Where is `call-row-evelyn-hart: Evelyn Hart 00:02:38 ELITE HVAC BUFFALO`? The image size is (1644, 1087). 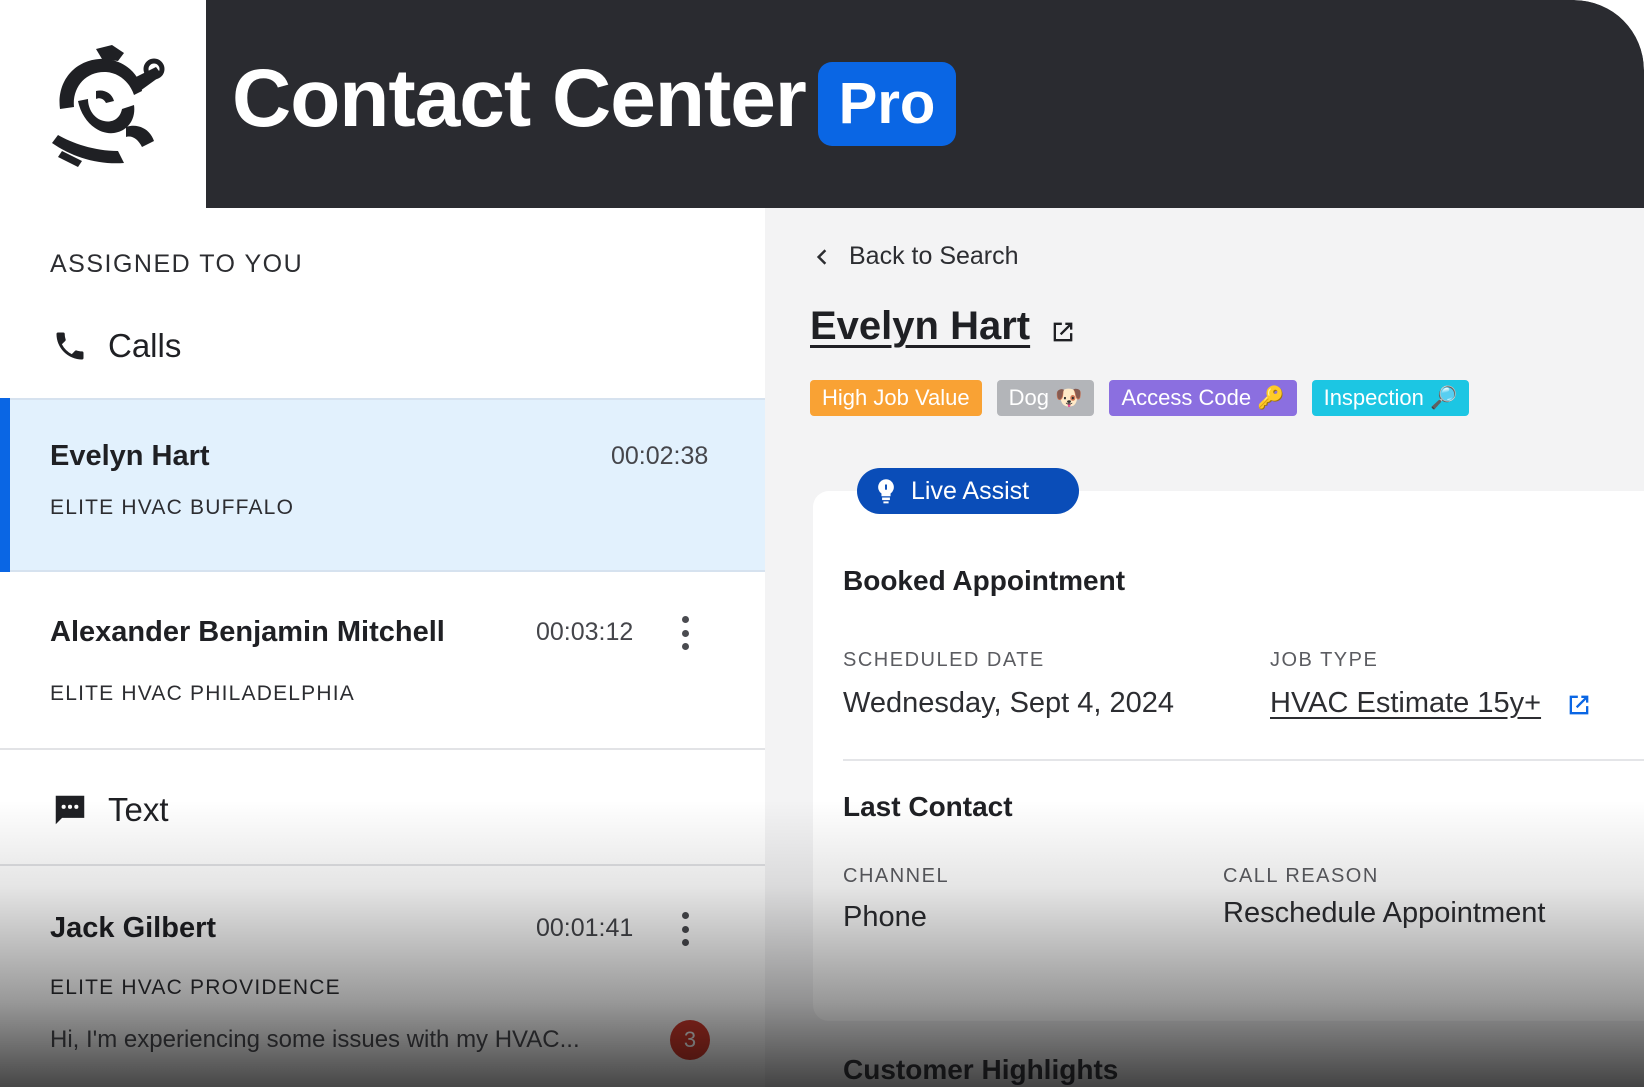 call-row-evelyn-hart: Evelyn Hart 00:02:38 ELITE HVAC BUFFALO is located at coordinates (382, 485).